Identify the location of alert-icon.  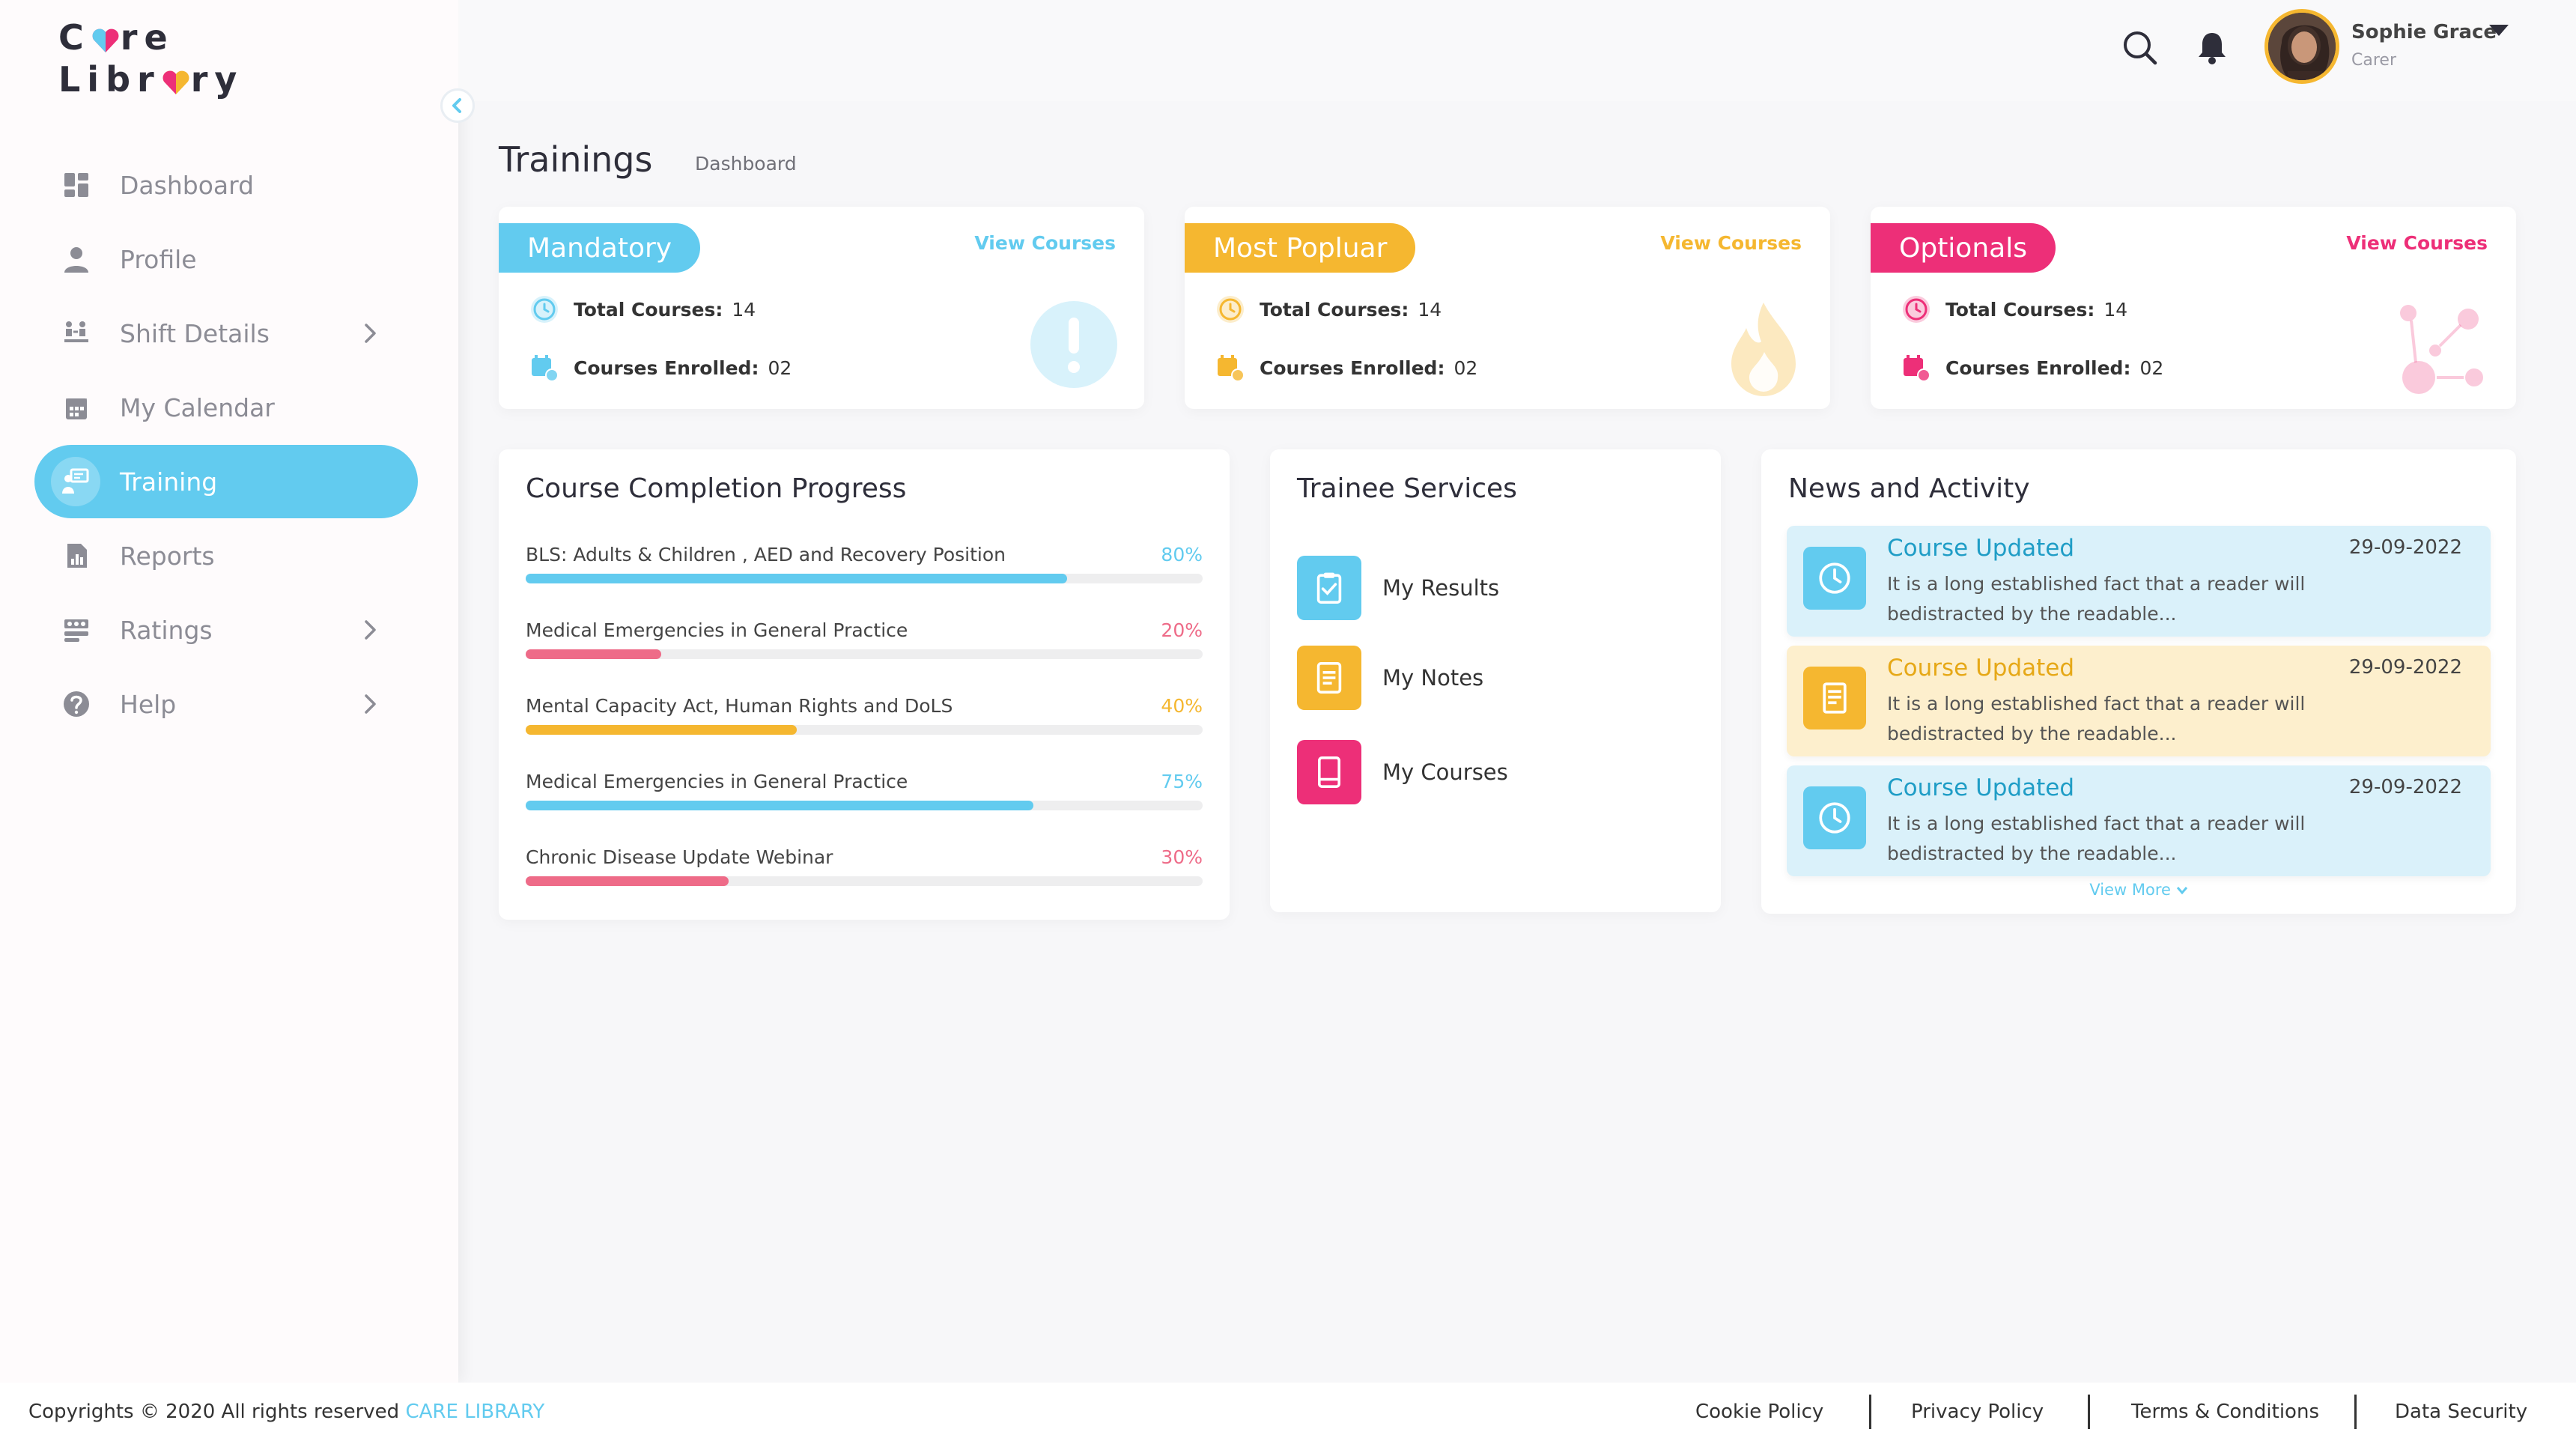
(1073, 344).